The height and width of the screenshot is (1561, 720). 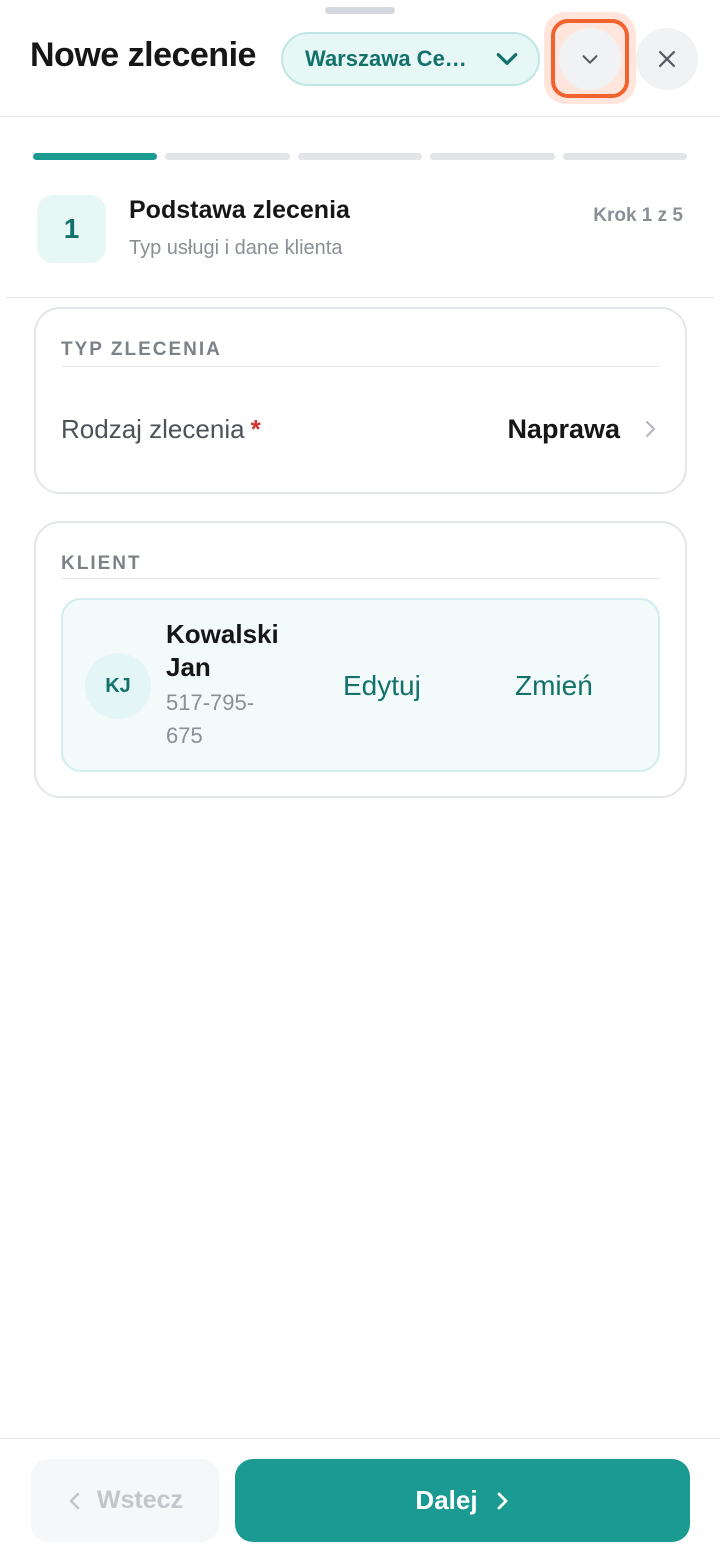 I want to click on section-heading: KLIENT, so click(x=101, y=563).